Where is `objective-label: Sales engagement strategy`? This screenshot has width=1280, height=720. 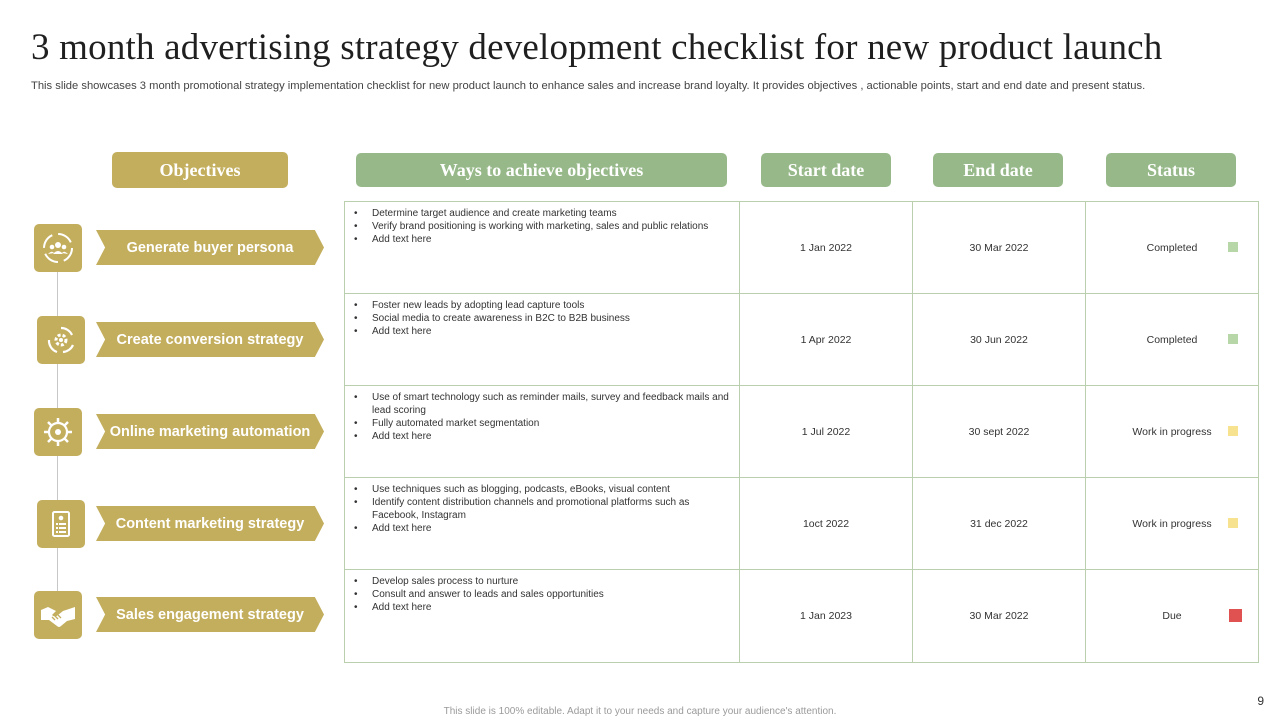
objective-label: Sales engagement strategy is located at coordinates (210, 614).